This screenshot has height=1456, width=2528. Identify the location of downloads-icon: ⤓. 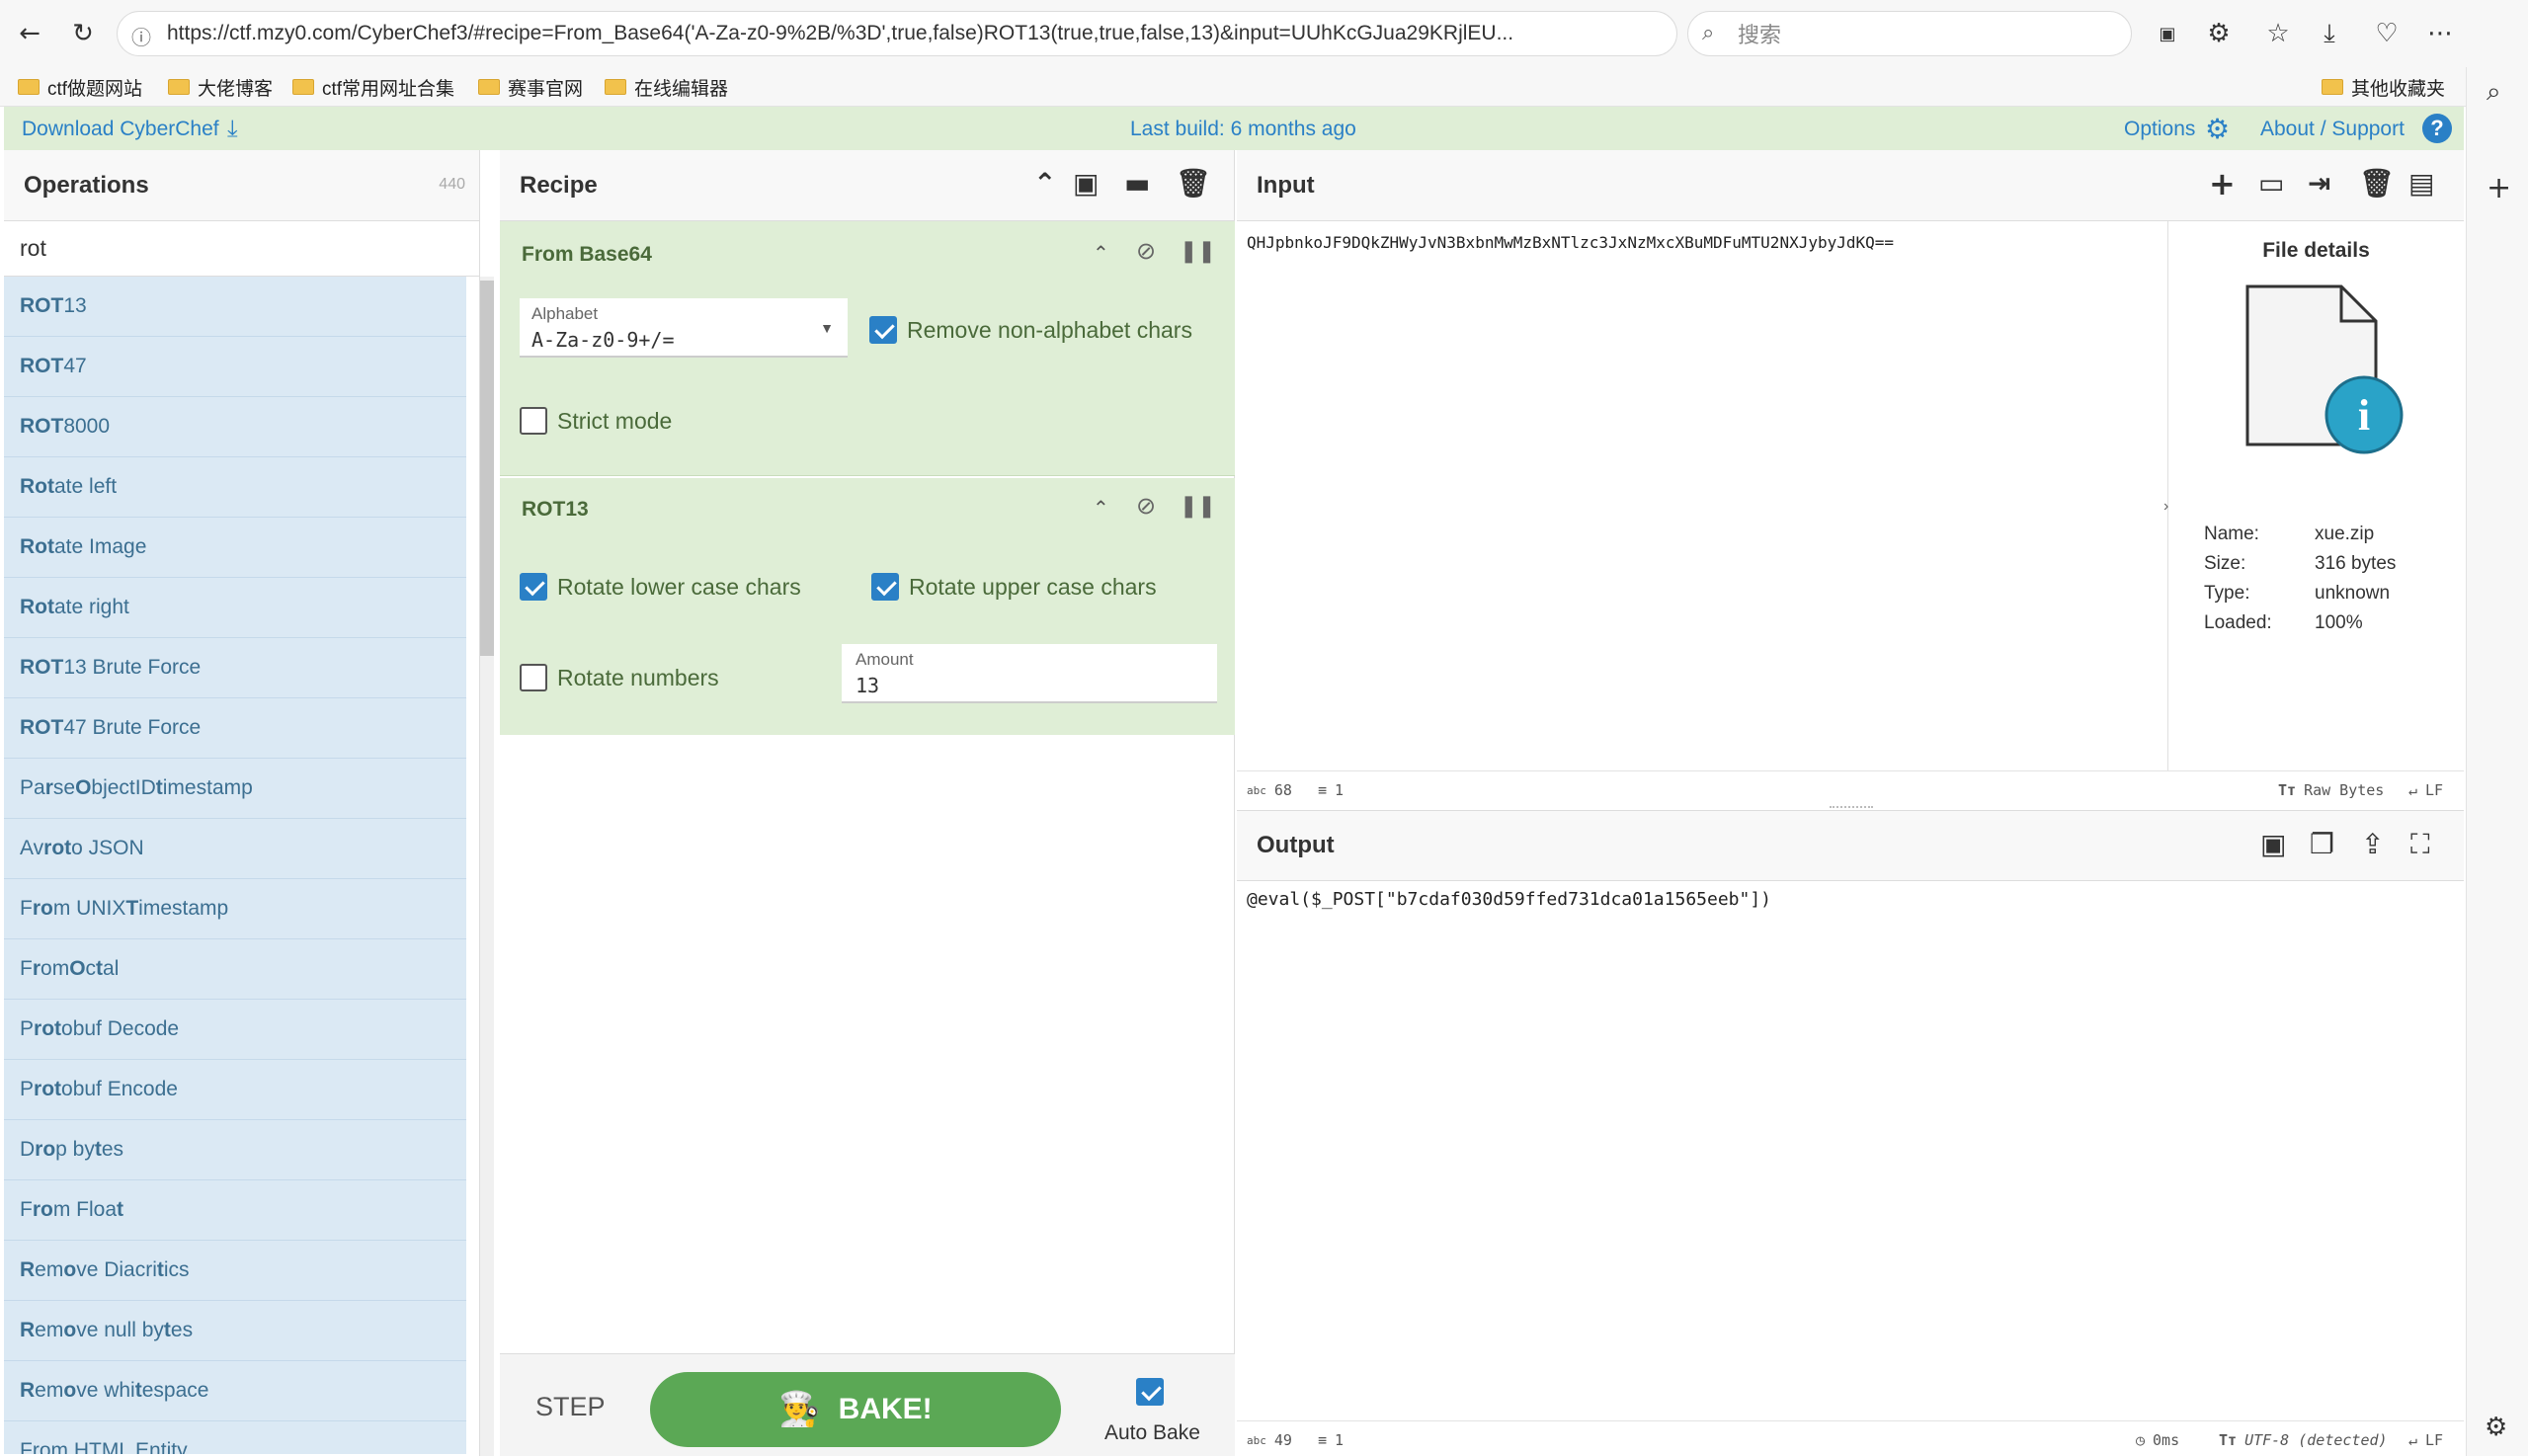
(2329, 33).